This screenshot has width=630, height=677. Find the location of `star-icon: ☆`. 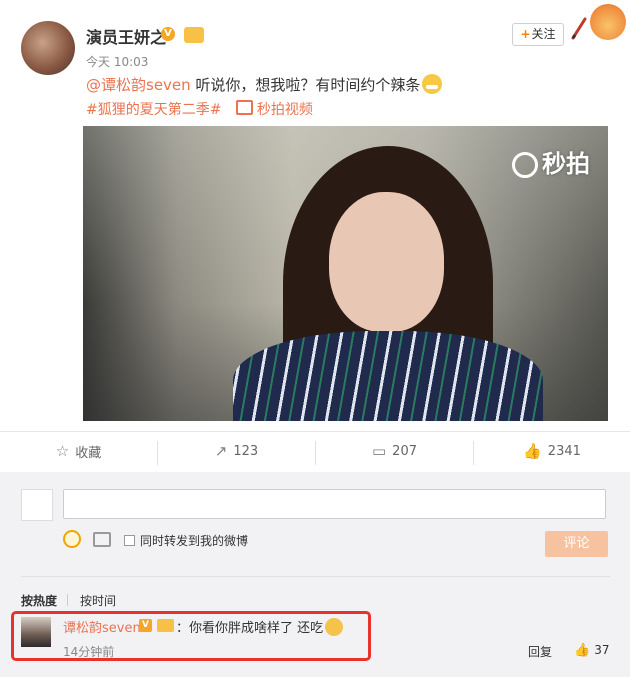

star-icon: ☆ is located at coordinates (62, 451).